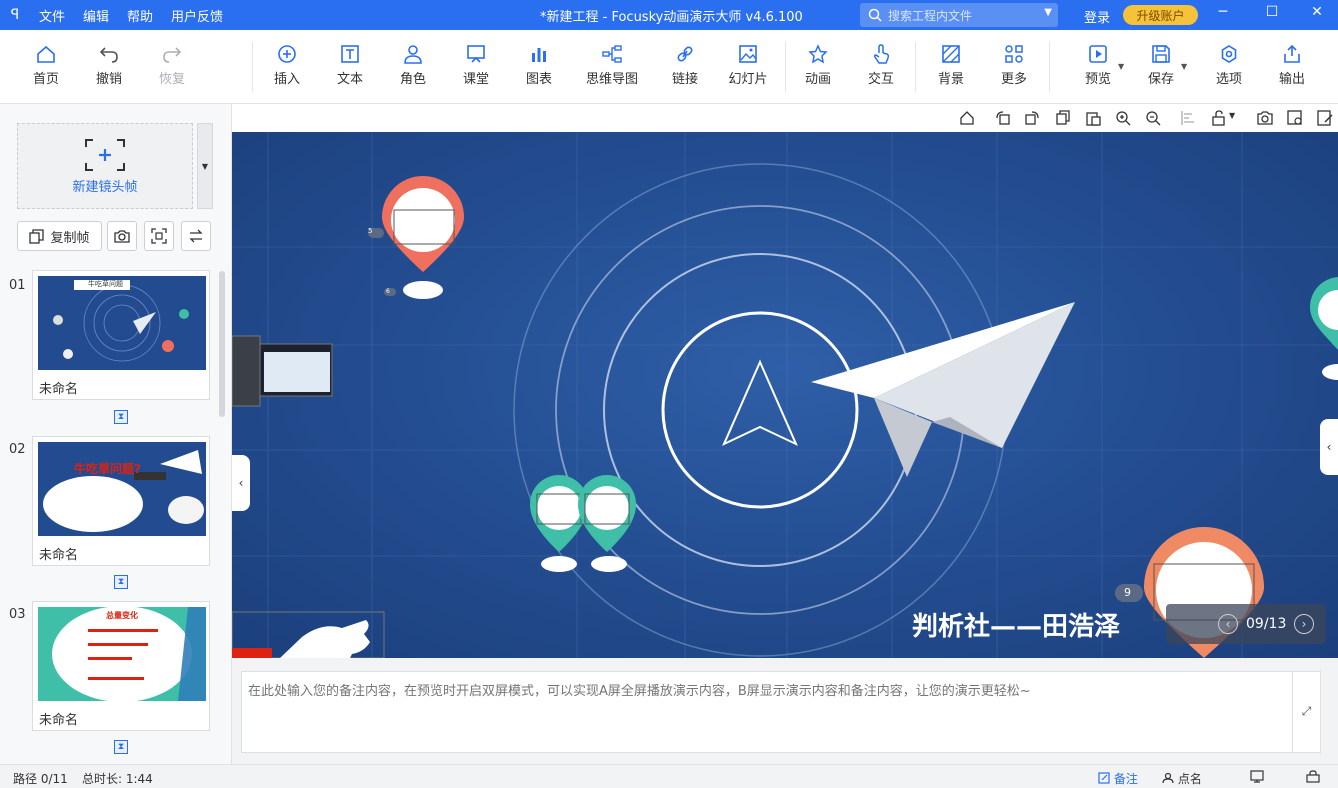  I want to click on swap-frame-button, so click(196, 236).